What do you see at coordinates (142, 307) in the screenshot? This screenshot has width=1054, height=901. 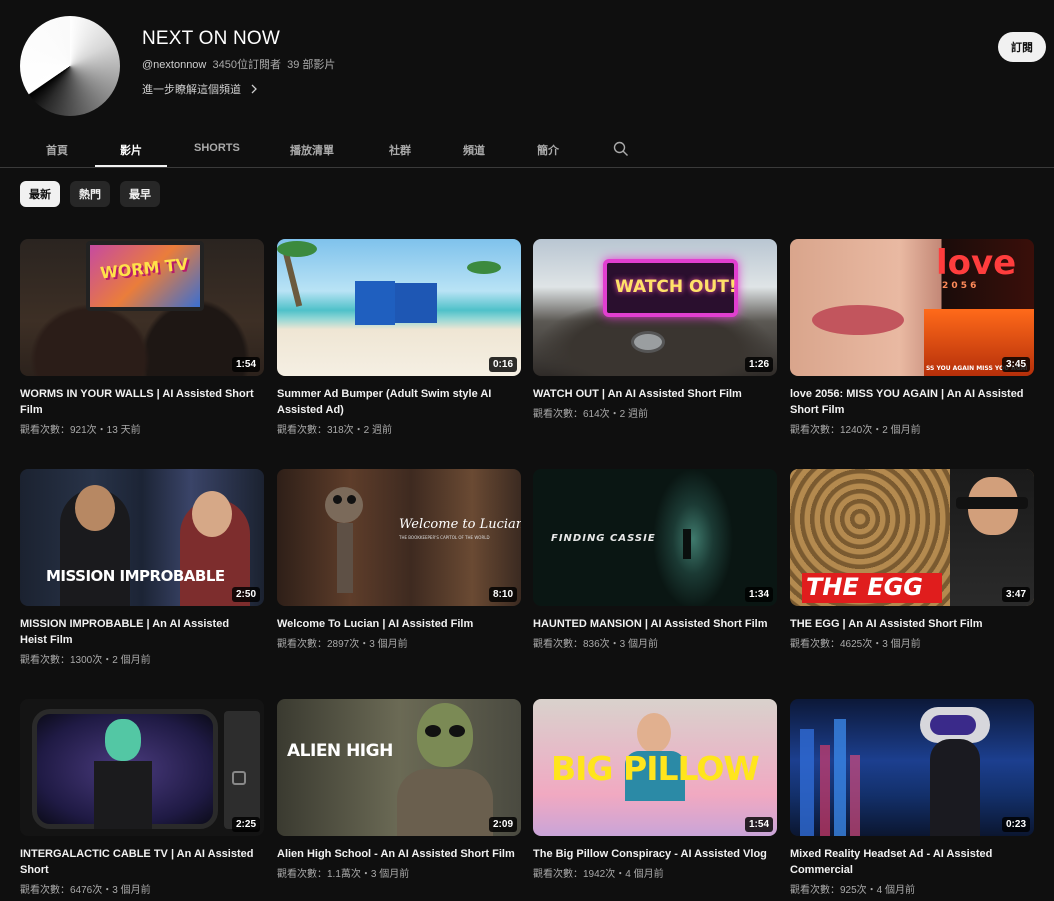 I see `video-thumbnail: WORM TV 1:54` at bounding box center [142, 307].